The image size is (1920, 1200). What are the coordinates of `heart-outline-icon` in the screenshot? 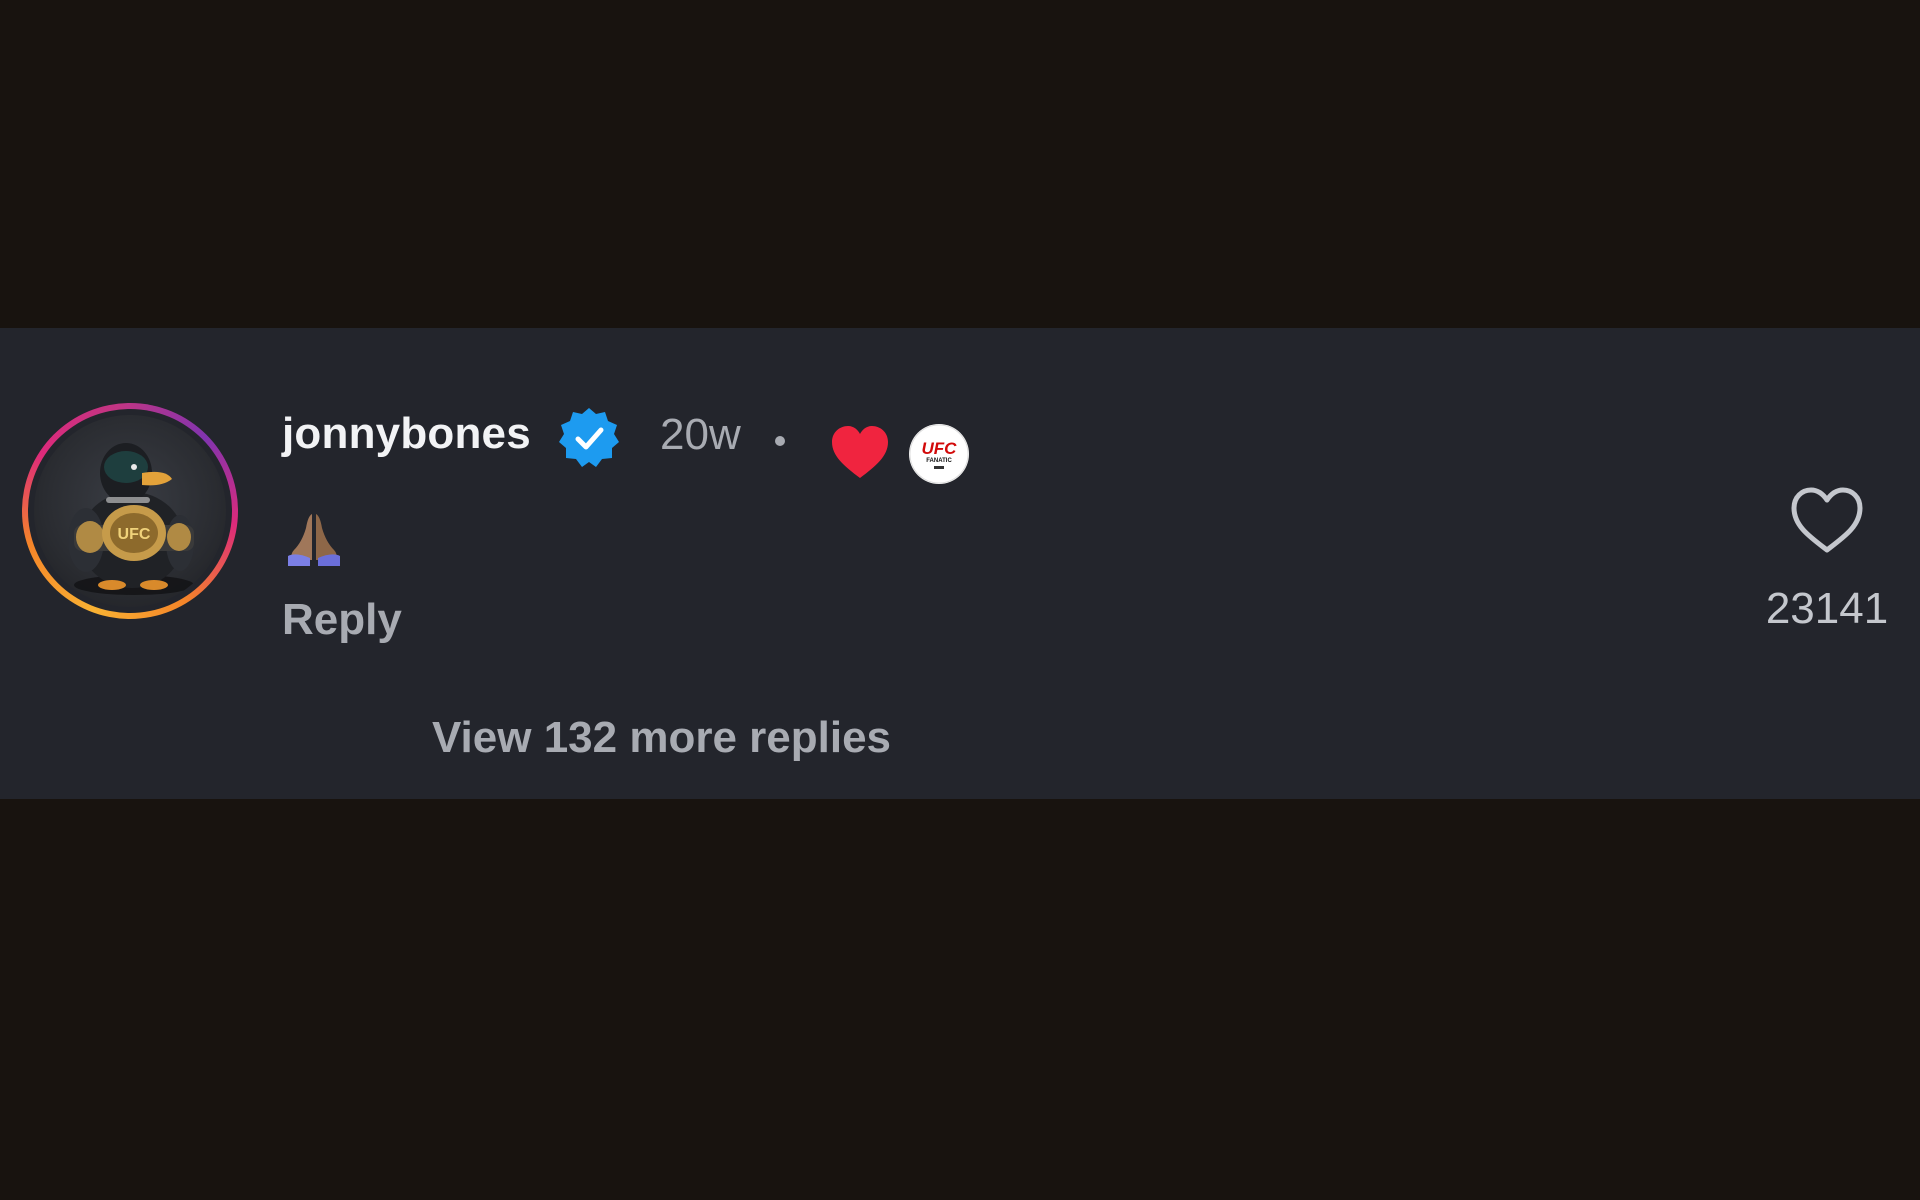 It's located at (1827, 520).